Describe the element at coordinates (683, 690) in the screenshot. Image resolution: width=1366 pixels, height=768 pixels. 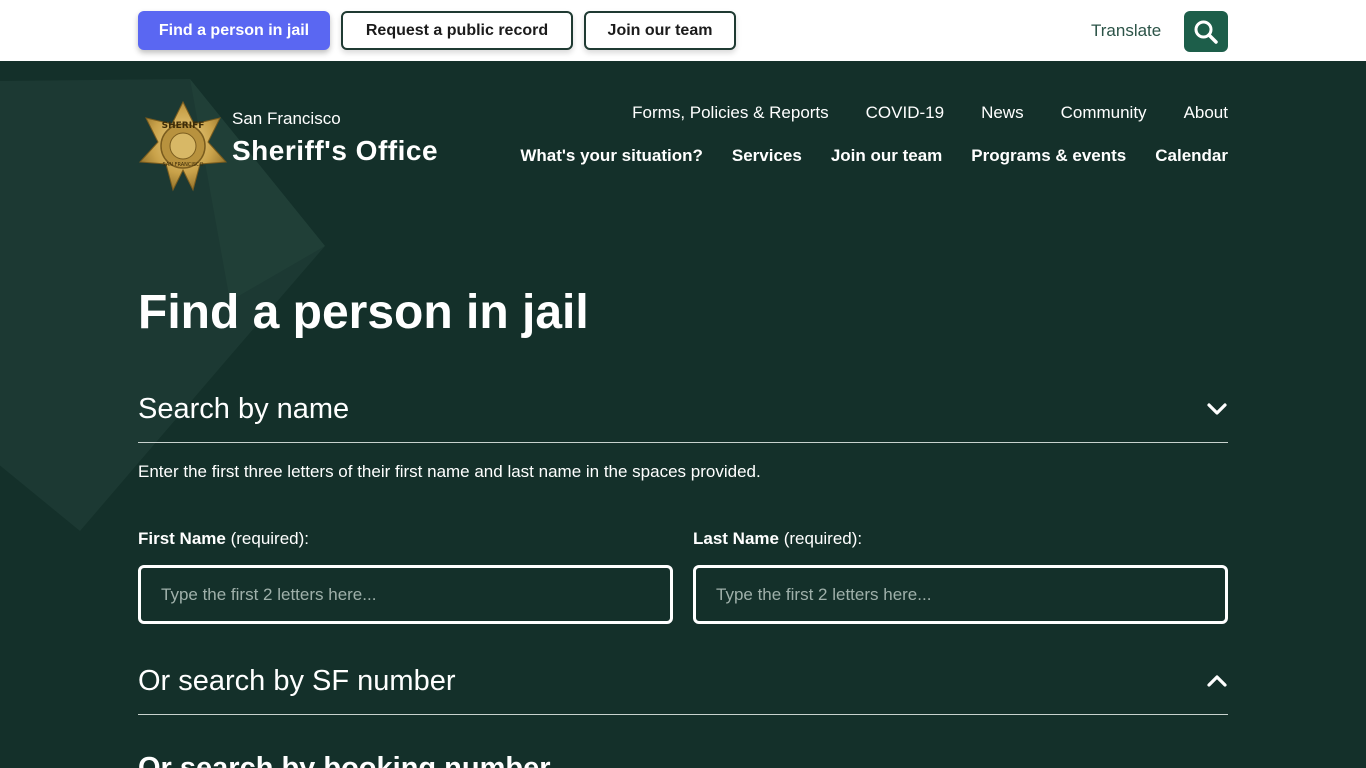
I see `search-by-sf-number-accordion: Or search by SF number` at that location.